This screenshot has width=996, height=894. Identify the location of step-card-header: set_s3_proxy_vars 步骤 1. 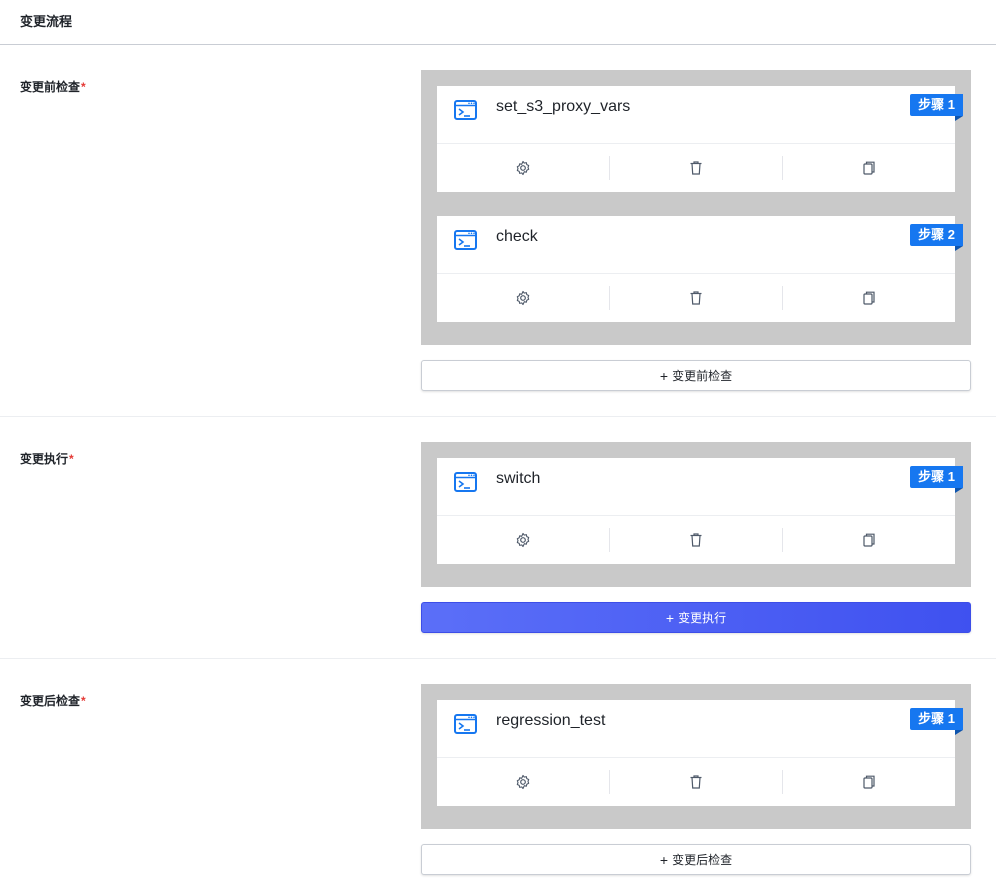
(700, 115).